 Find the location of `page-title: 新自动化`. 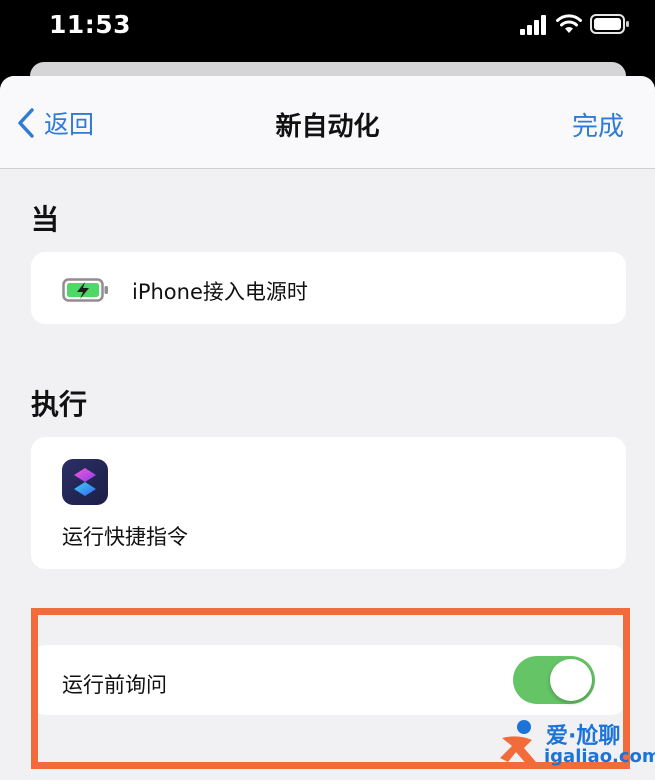

page-title: 新自动化 is located at coordinates (327, 127).